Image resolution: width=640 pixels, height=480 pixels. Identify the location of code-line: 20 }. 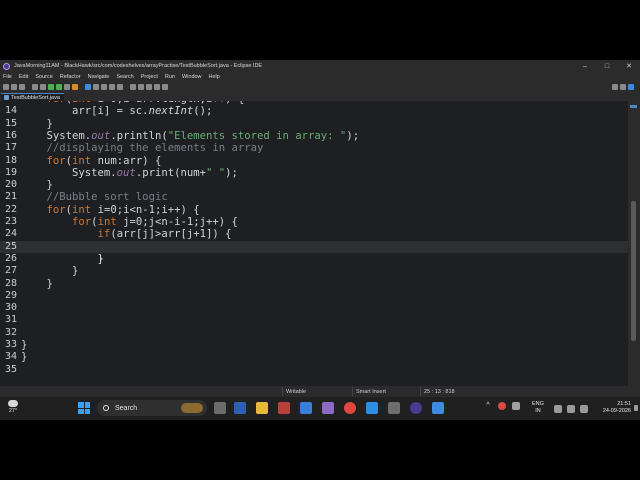
(314, 185).